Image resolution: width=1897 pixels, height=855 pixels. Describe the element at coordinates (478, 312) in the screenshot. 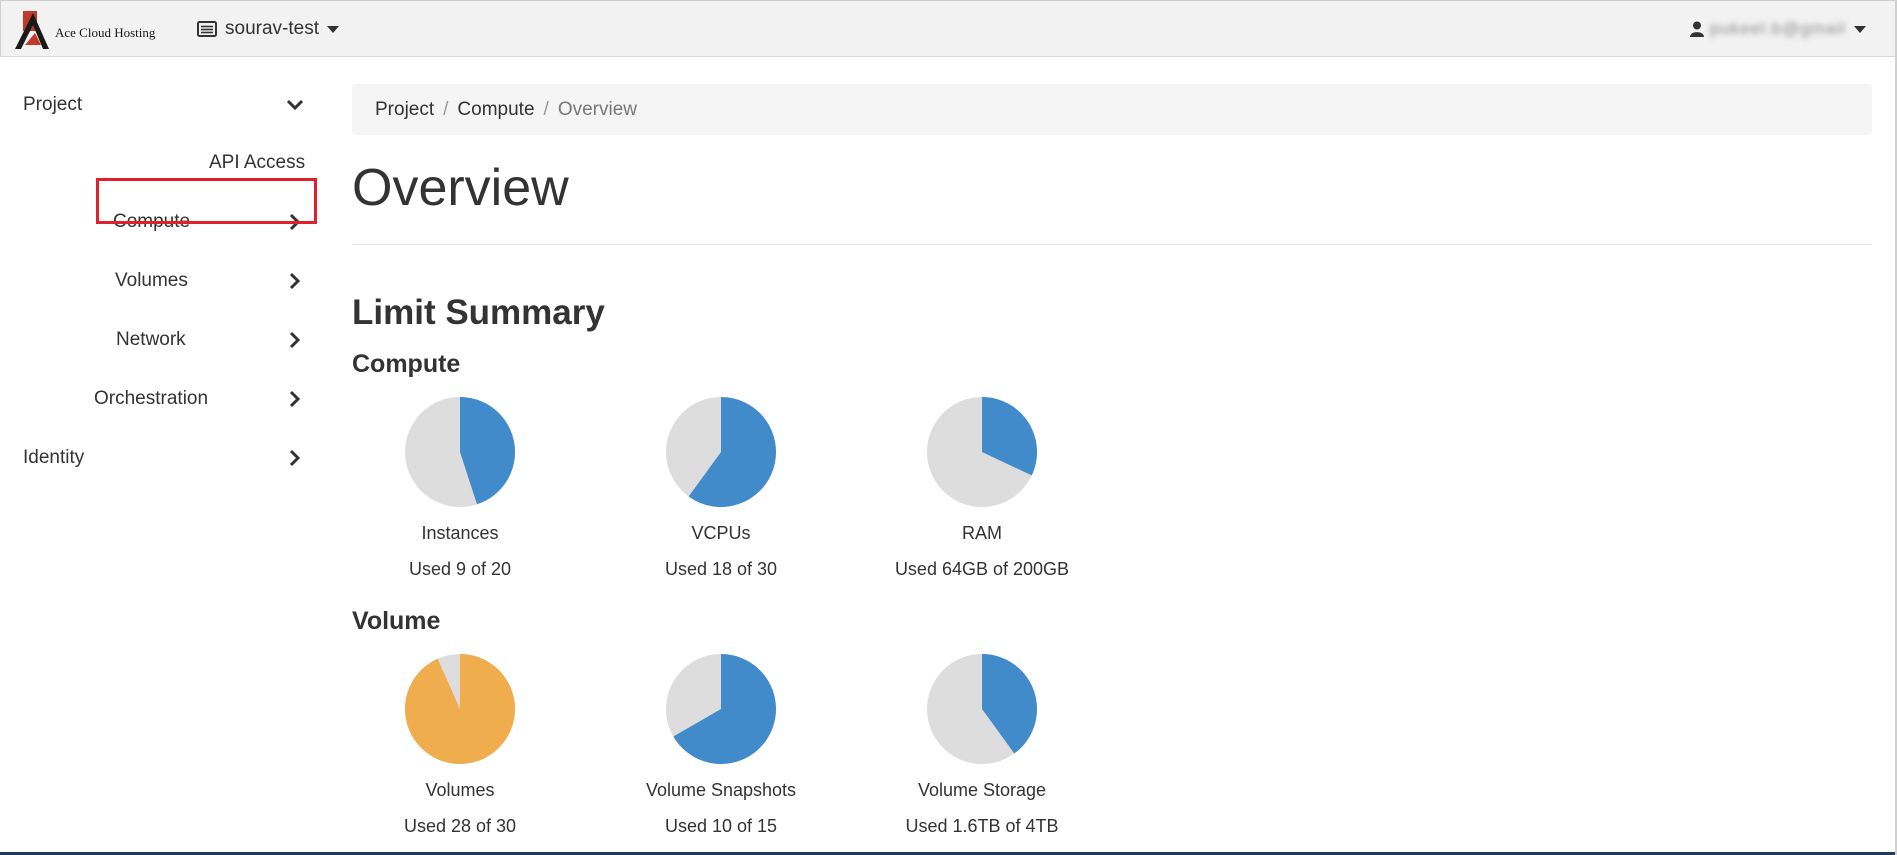

I see `limit-summary-heading: Limit Summary` at that location.